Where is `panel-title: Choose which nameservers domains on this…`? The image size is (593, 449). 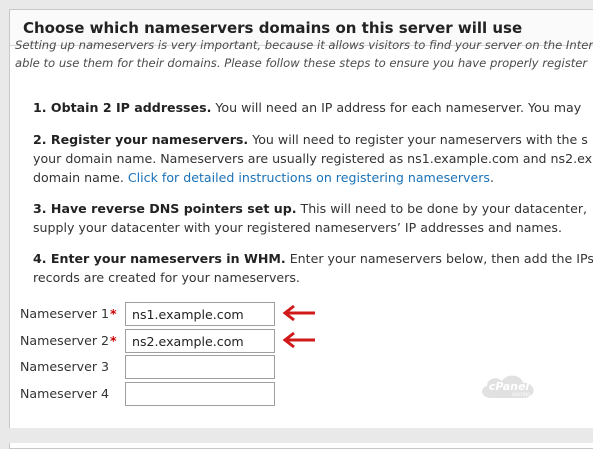
panel-title: Choose which nameservers domains on this… is located at coordinates (273, 28).